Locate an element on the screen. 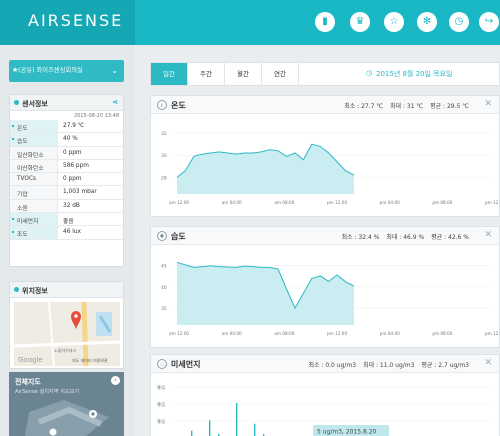  tab-weekly: 주간 is located at coordinates (206, 74).